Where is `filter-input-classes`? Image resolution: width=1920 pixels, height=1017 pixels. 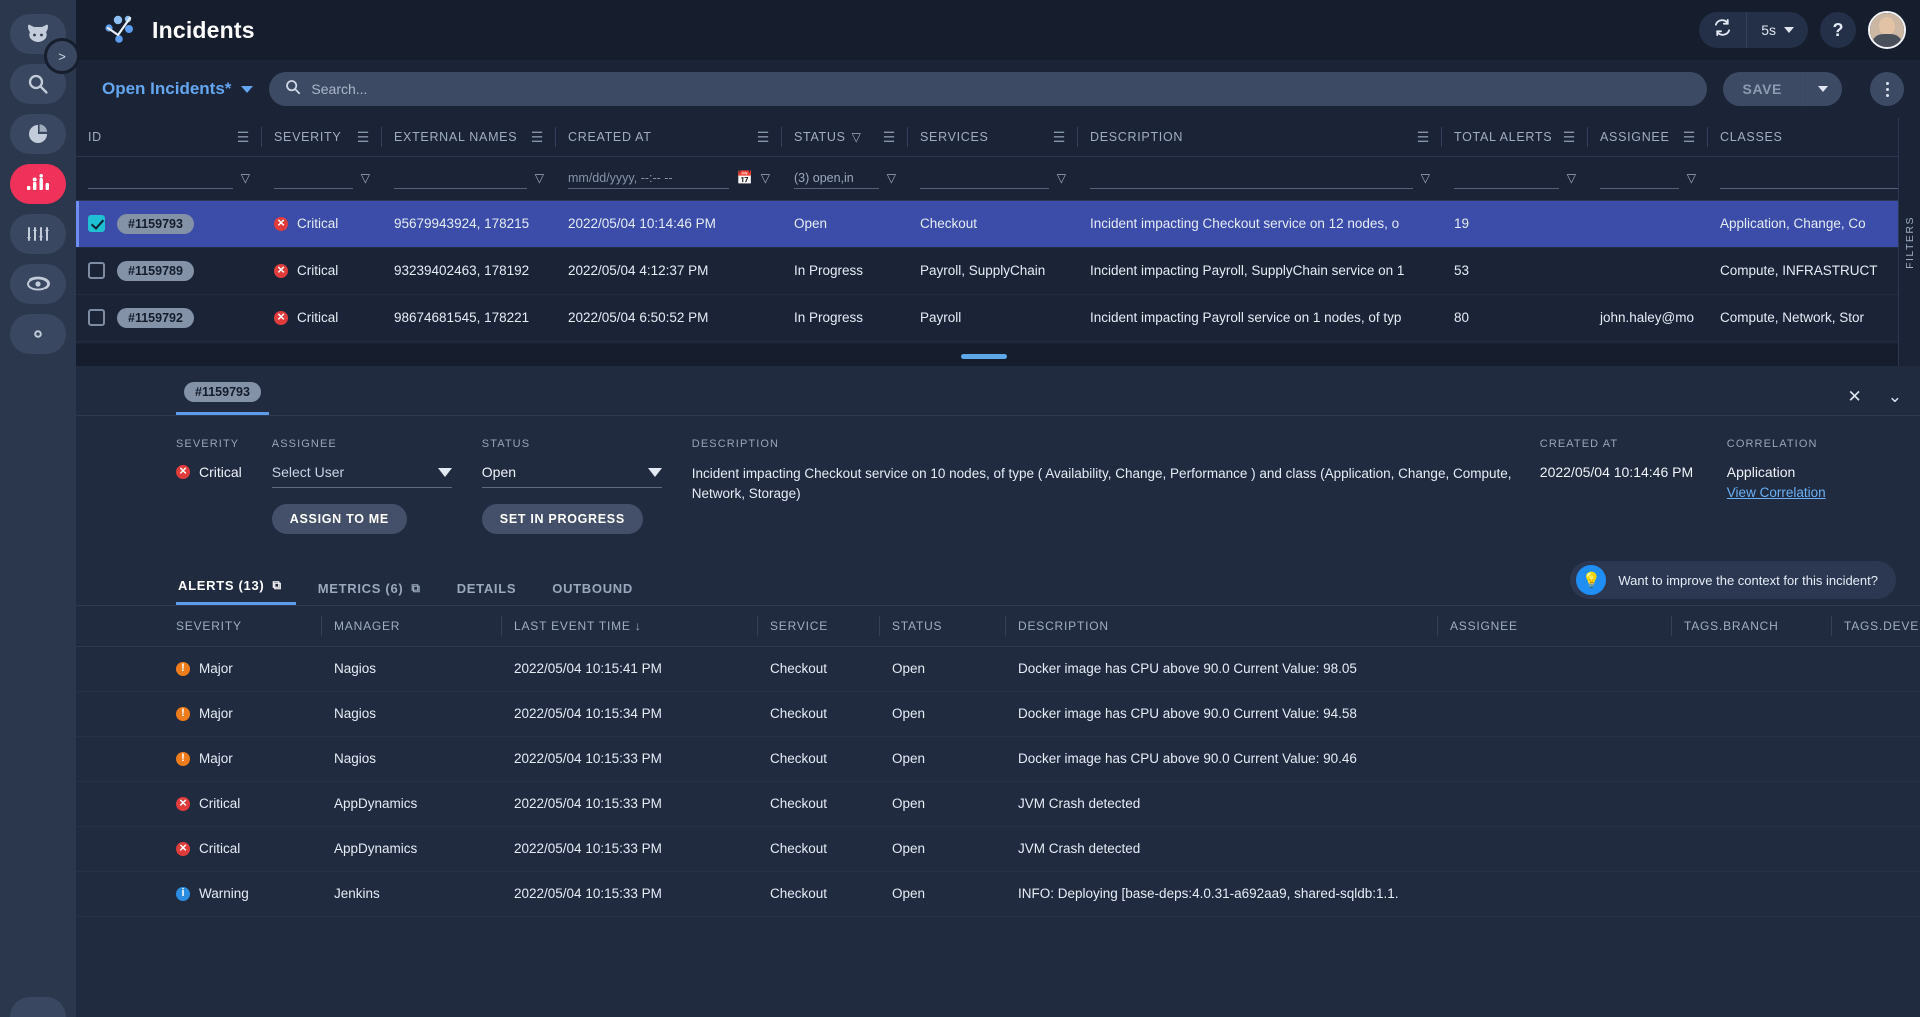
filter-input-classes is located at coordinates (1820, 178).